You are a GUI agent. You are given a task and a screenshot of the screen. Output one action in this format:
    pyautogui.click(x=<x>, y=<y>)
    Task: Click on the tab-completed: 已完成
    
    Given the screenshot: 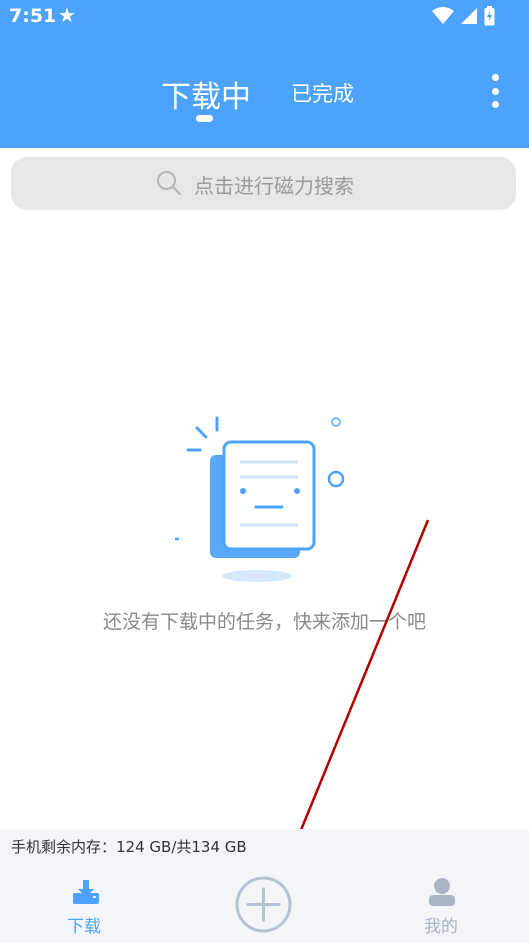 What is the action you would take?
    pyautogui.click(x=322, y=93)
    